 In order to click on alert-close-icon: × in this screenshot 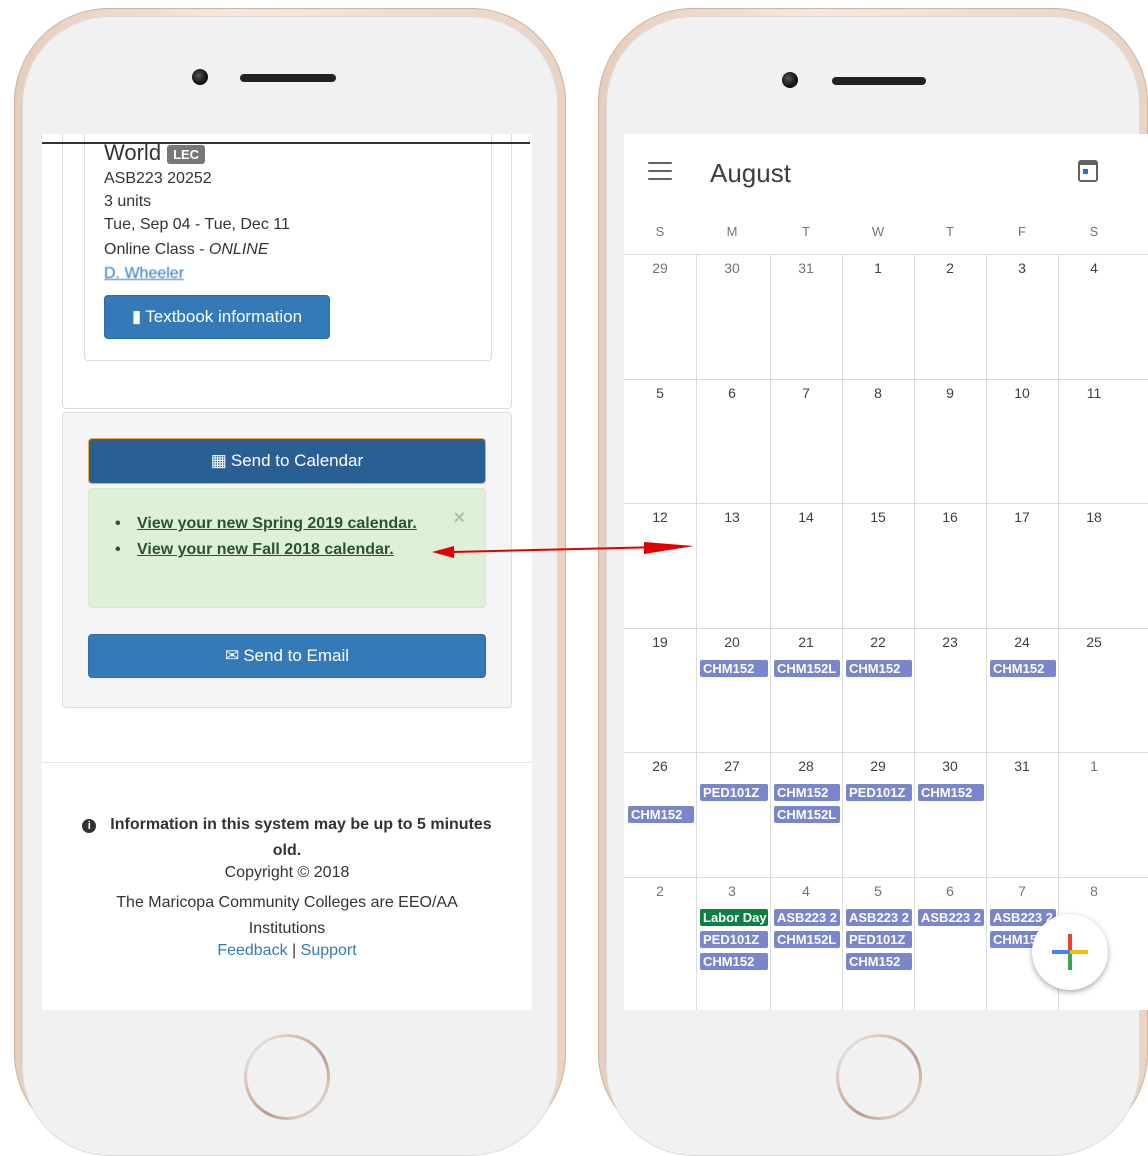, I will do `click(459, 518)`.